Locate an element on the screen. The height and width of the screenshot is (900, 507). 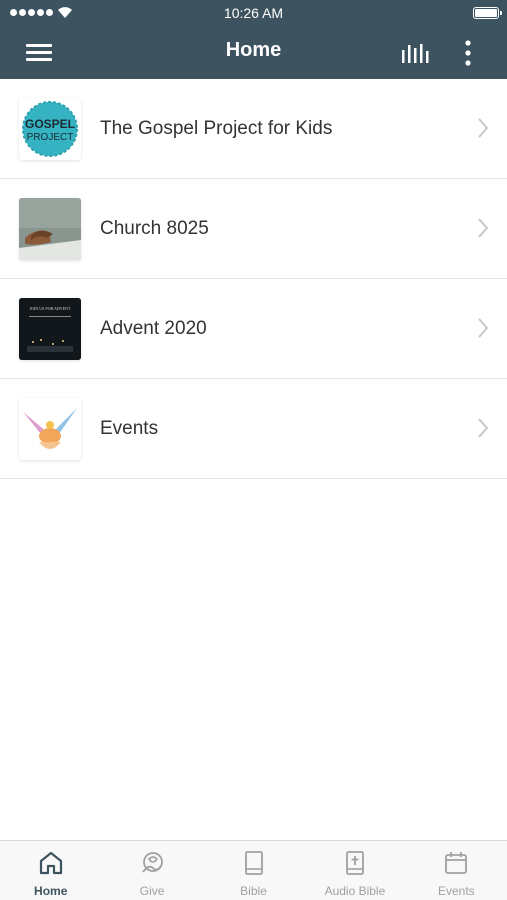
events-icon is located at coordinates (456, 863).